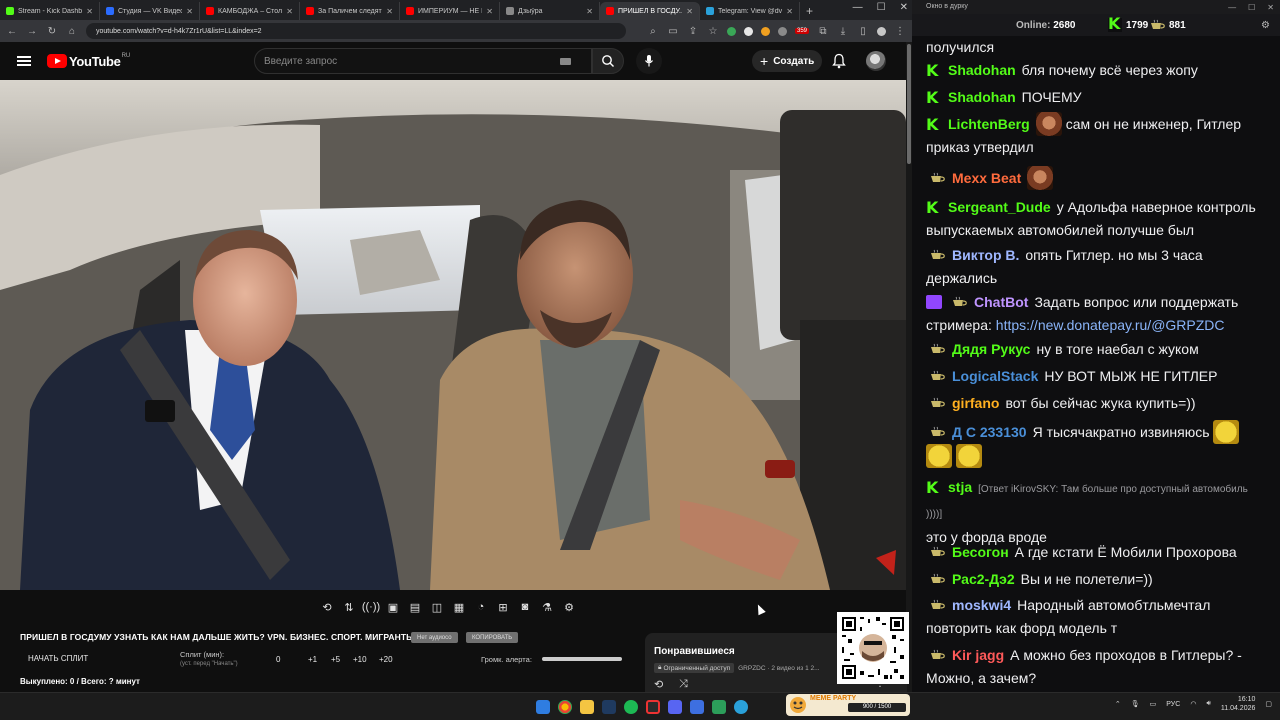 Image resolution: width=1280 pixels, height=720 pixels. I want to click on browser-tab: ИМПЕРИУМ — НЕ РО... ✕, so click(450, 11).